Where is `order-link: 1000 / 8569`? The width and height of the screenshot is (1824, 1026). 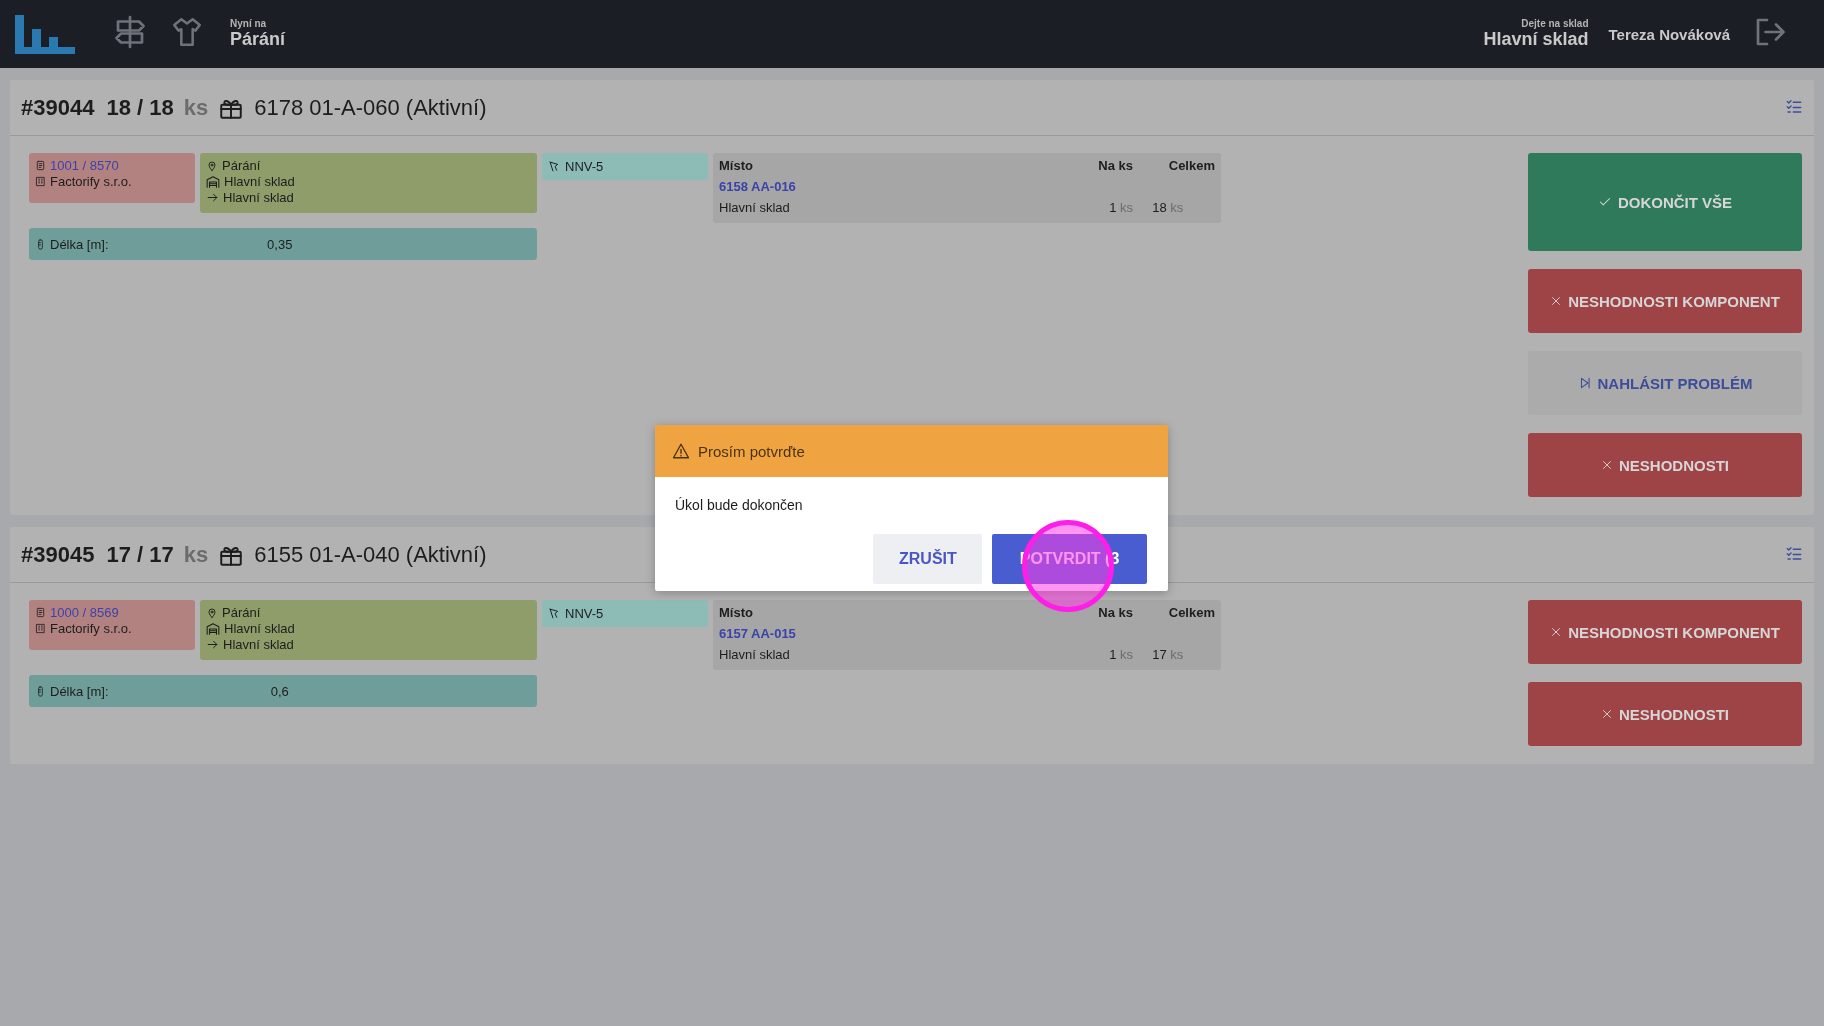 order-link: 1000 / 8569 is located at coordinates (84, 612).